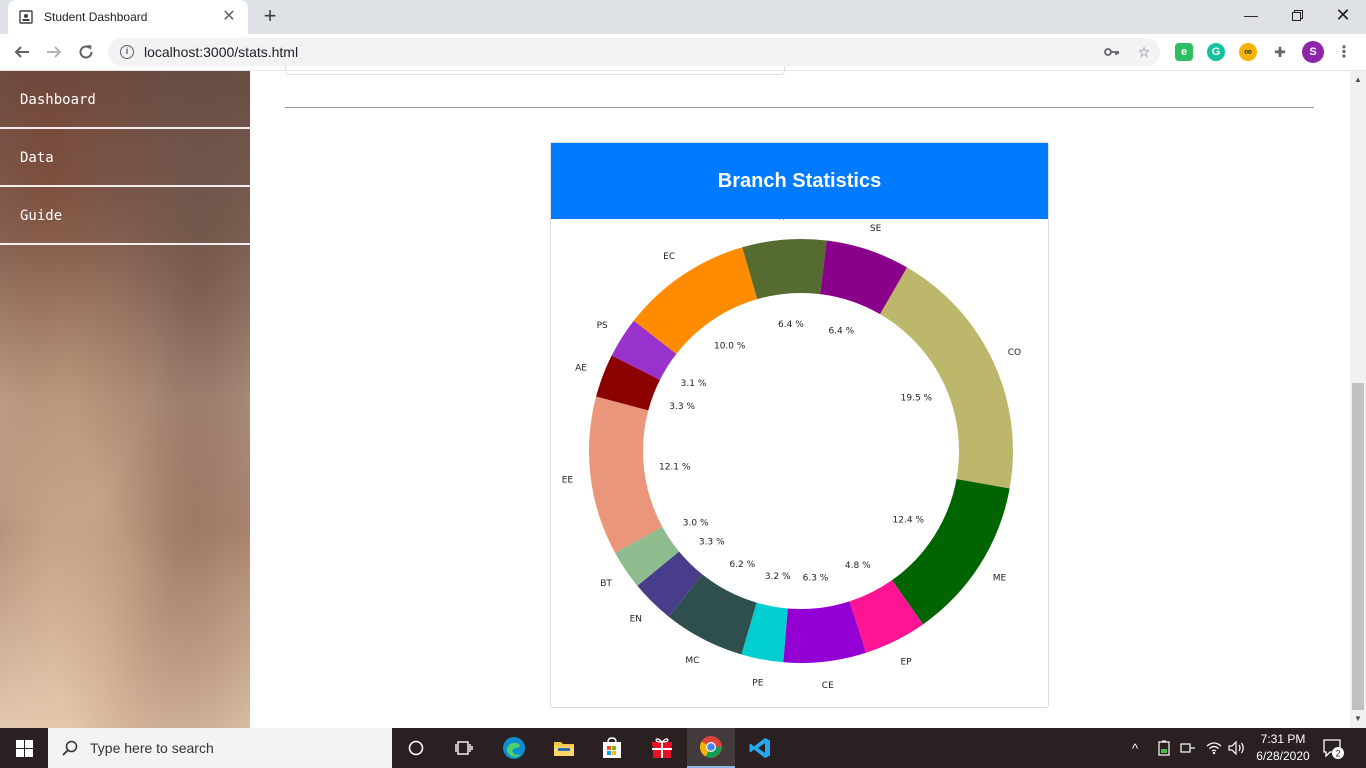 This screenshot has height=768, width=1366. Describe the element at coordinates (778, 577) in the screenshot. I see `slice-percentage: 3.2 %` at that location.